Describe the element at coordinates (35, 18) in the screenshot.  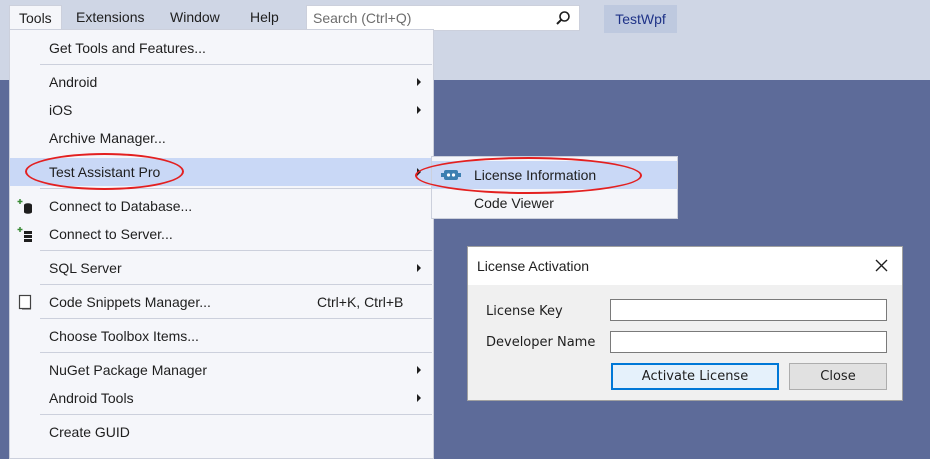
I see `menu-tools: Tools` at that location.